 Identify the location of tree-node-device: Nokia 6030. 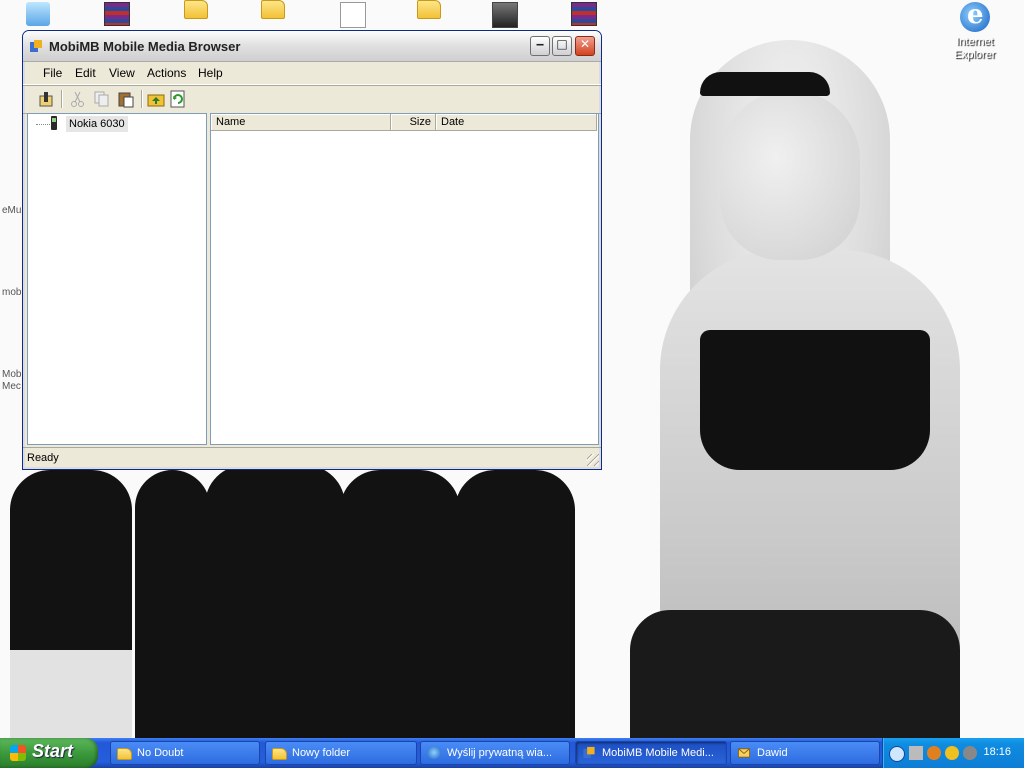
(97, 124).